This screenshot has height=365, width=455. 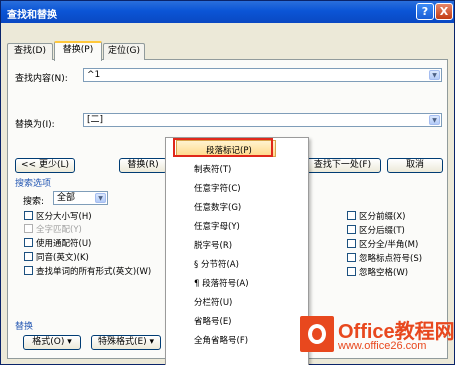 What do you see at coordinates (217, 226) in the screenshot?
I see `menu-item-any-letter: 任意字母(Y)` at bounding box center [217, 226].